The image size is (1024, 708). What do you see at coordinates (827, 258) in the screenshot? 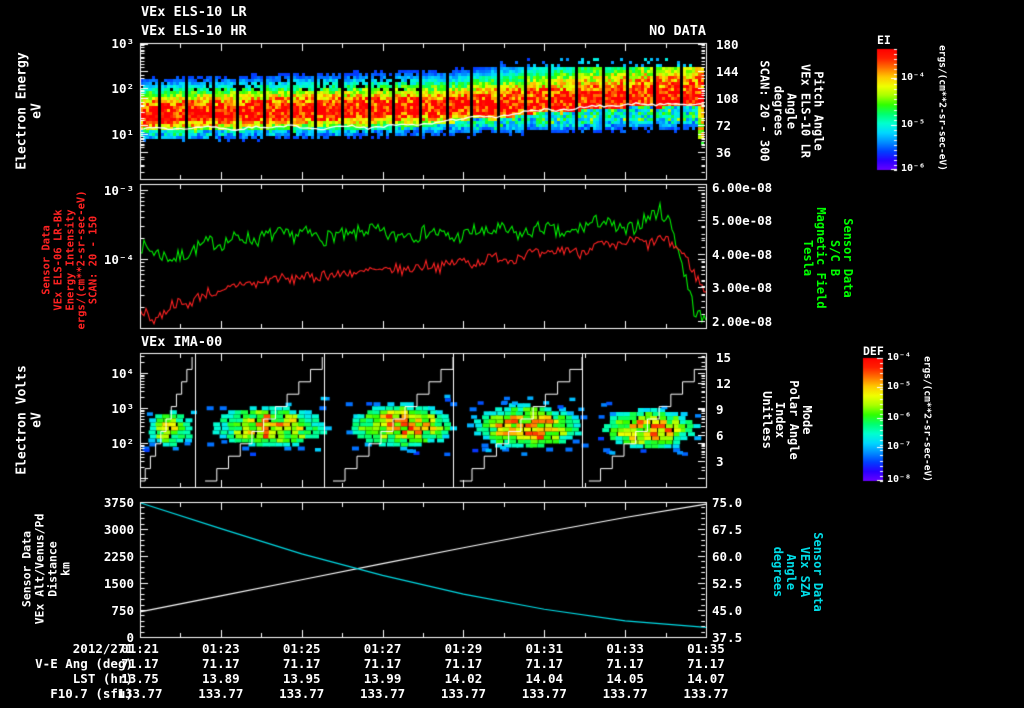
I see `mag-right-label: Sensor Data S/C B Magnetic Field Tesla` at bounding box center [827, 258].